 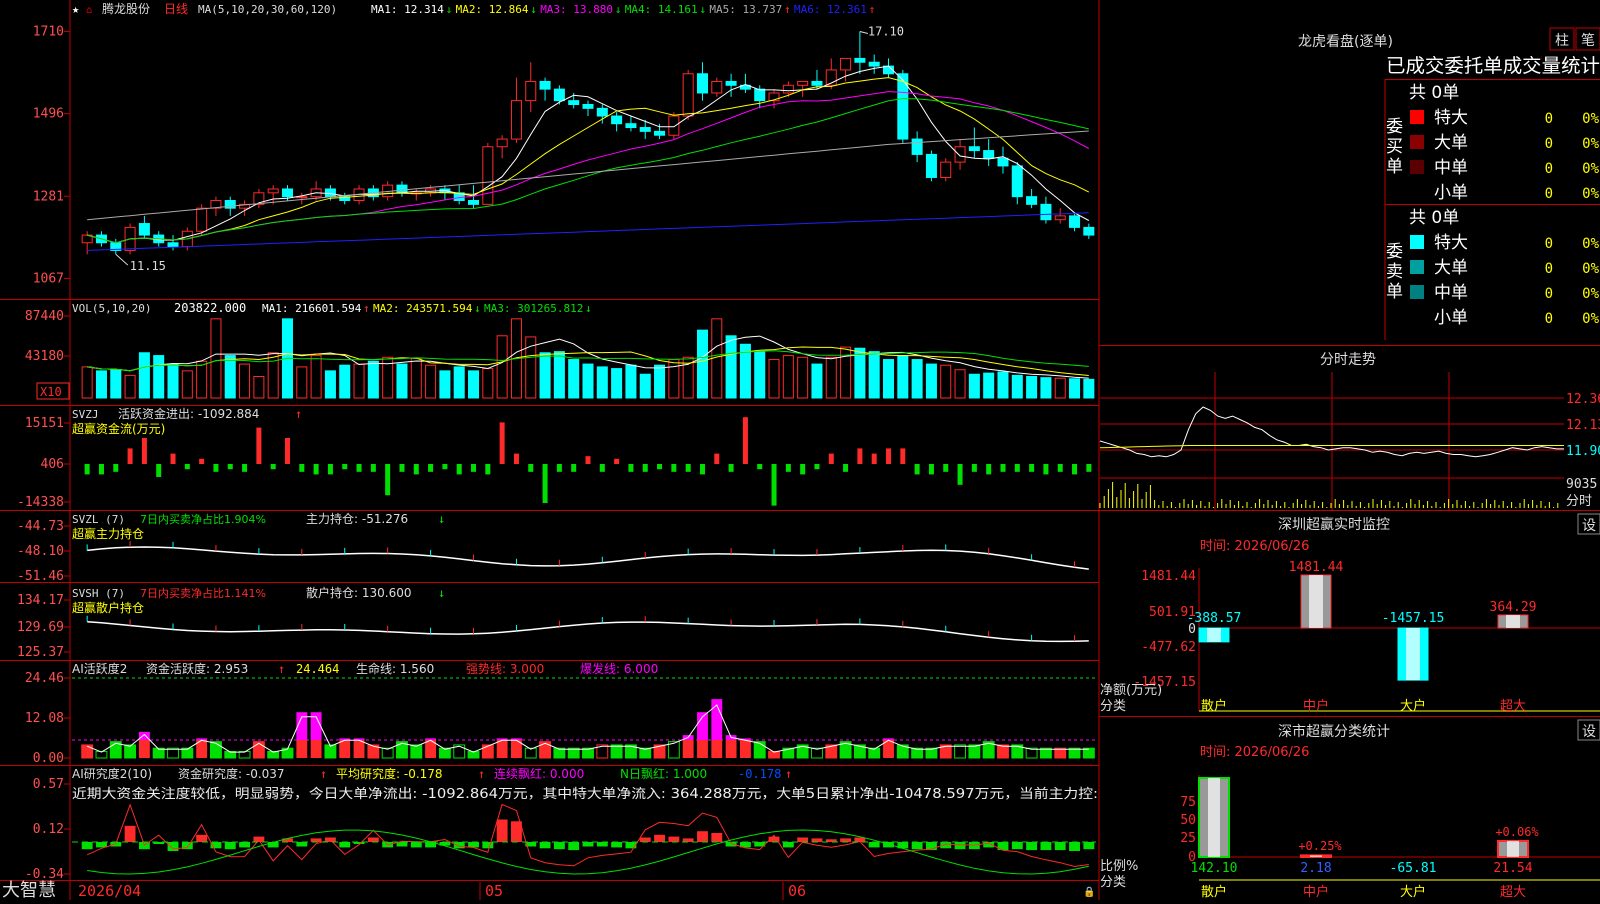 What do you see at coordinates (267, 9) in the screenshot?
I see `ma-prefix: MA(5,10,20,30,60,120)` at bounding box center [267, 9].